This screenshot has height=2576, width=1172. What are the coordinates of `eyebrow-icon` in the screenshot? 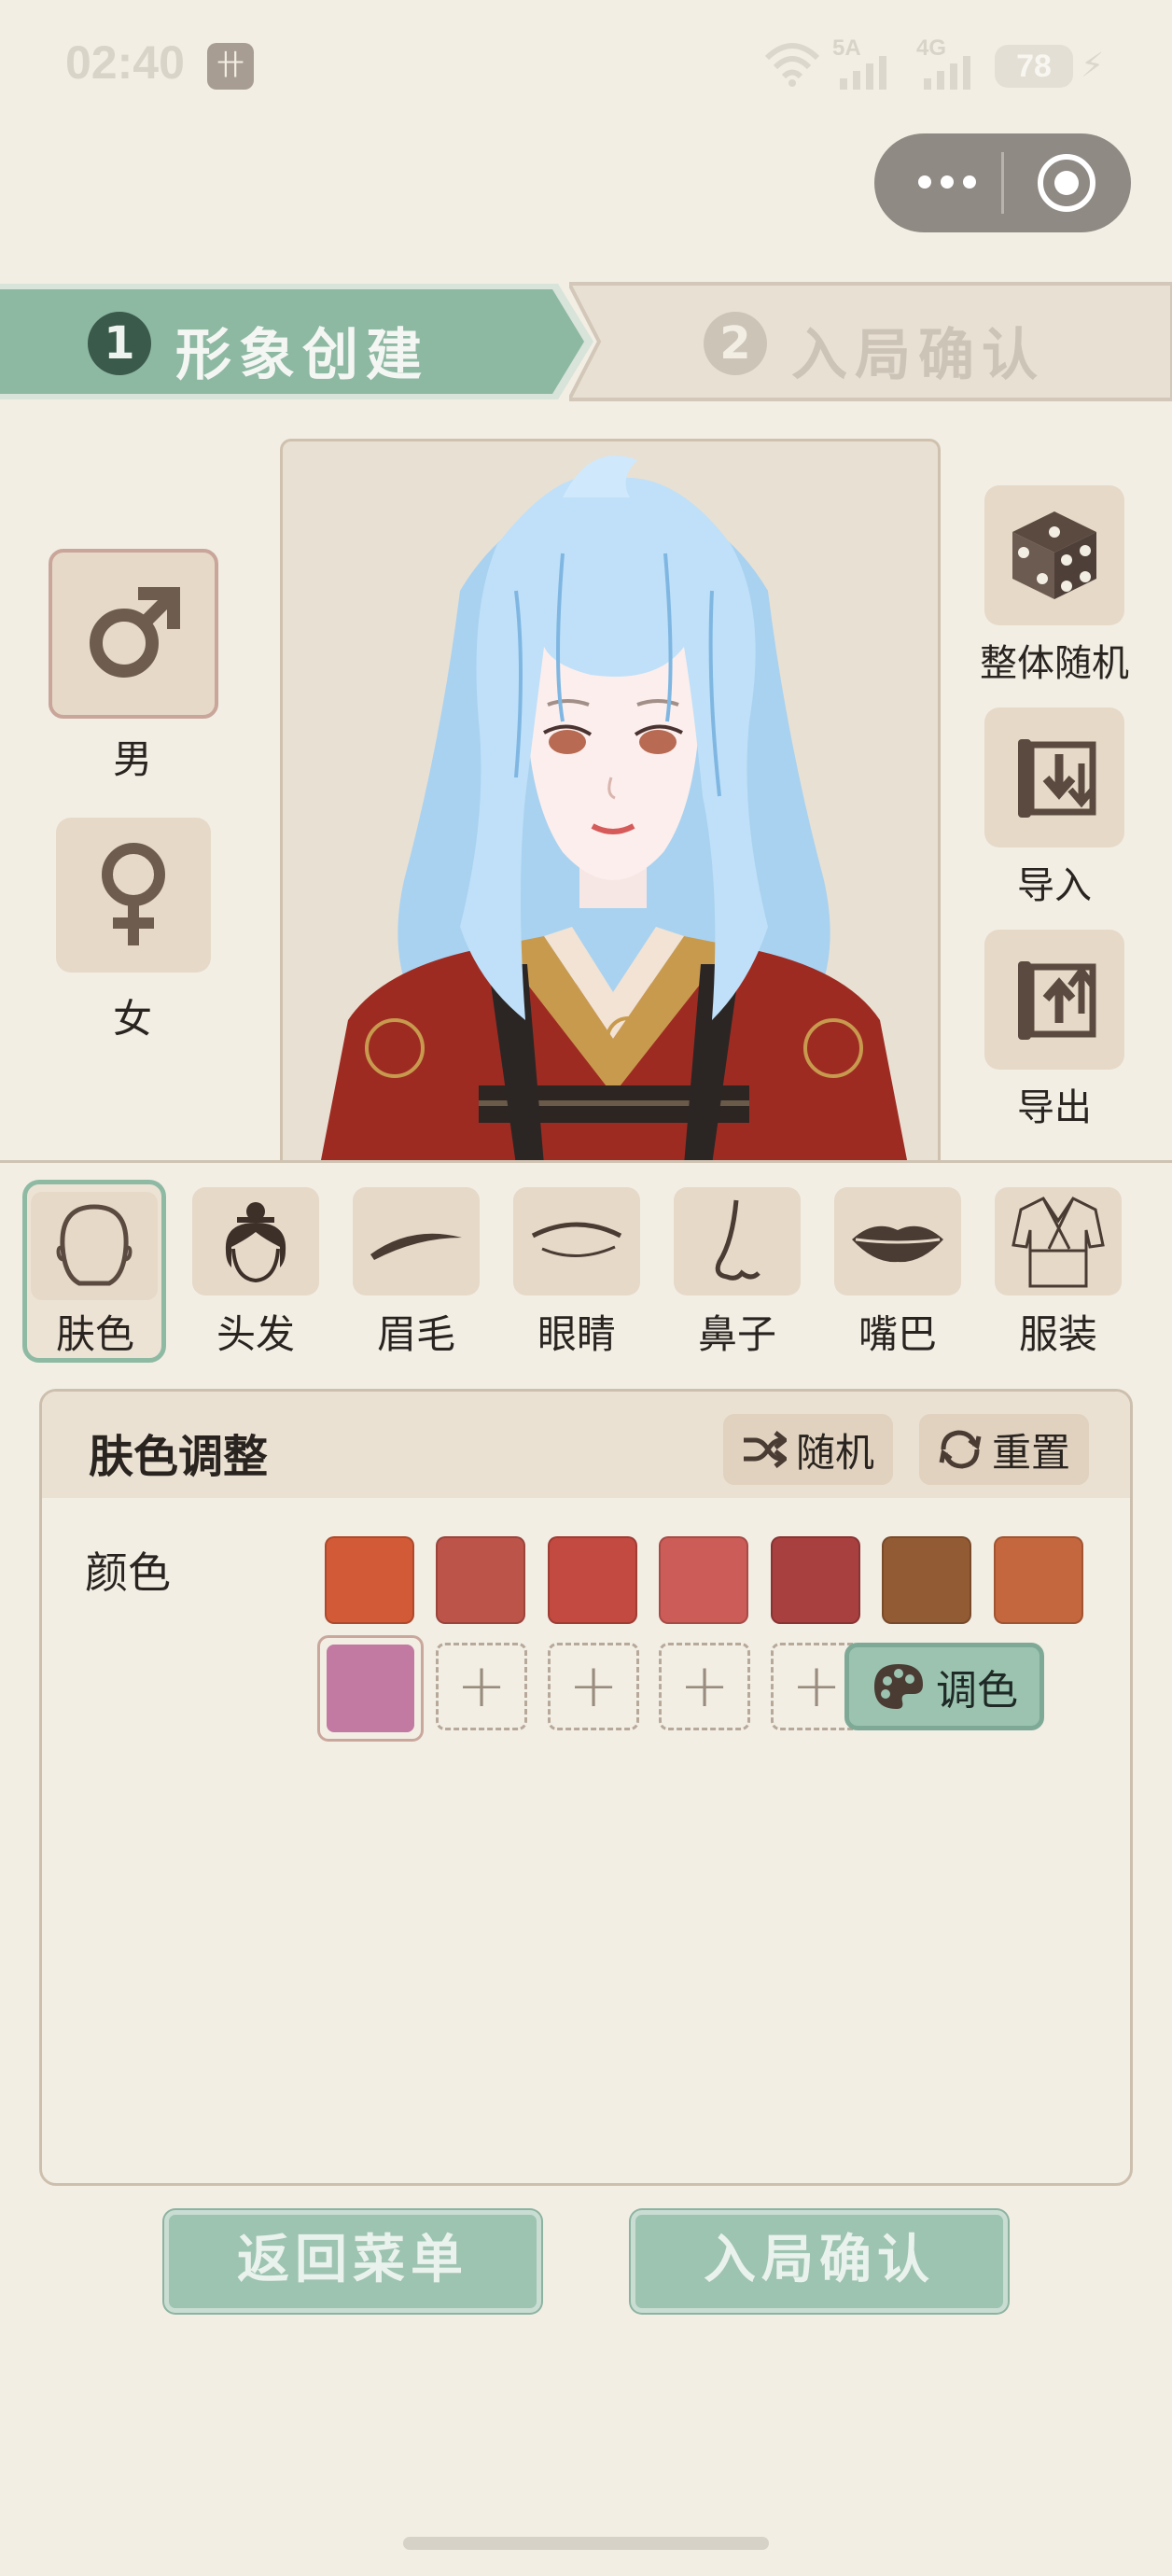 It's located at (416, 1246).